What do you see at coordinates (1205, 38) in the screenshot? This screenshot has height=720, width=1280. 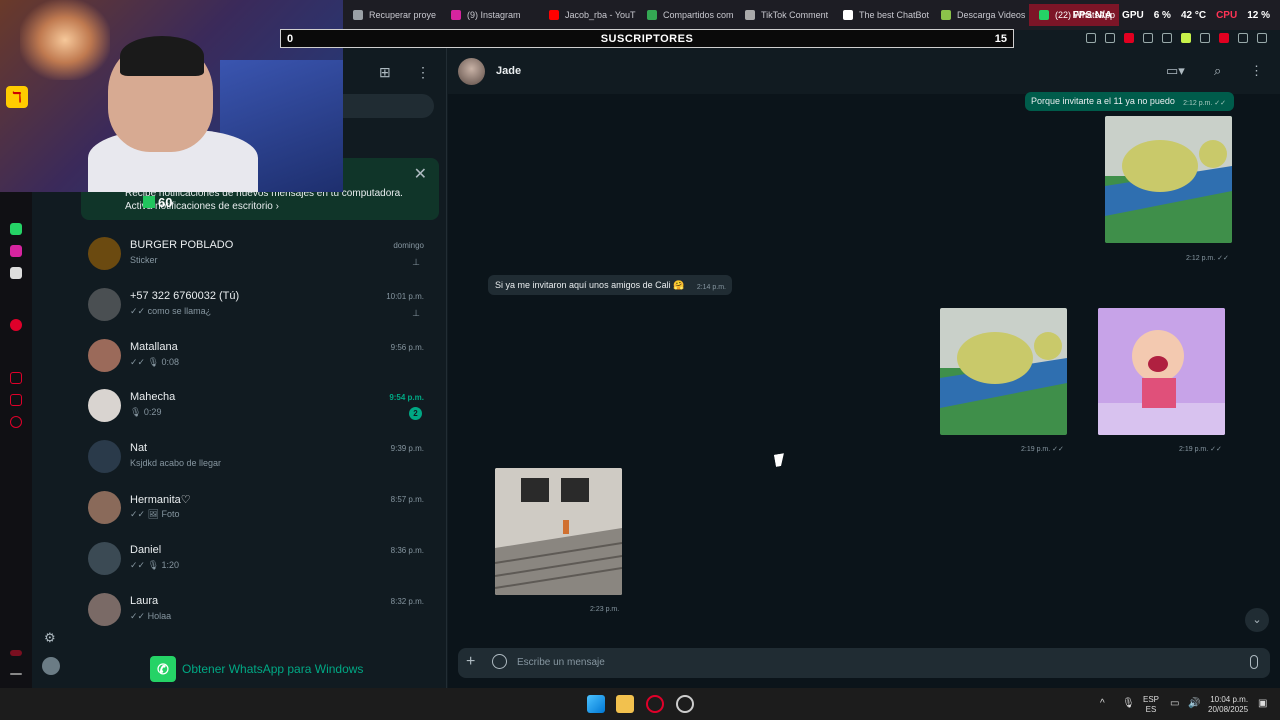 I see `puzzle-icon` at bounding box center [1205, 38].